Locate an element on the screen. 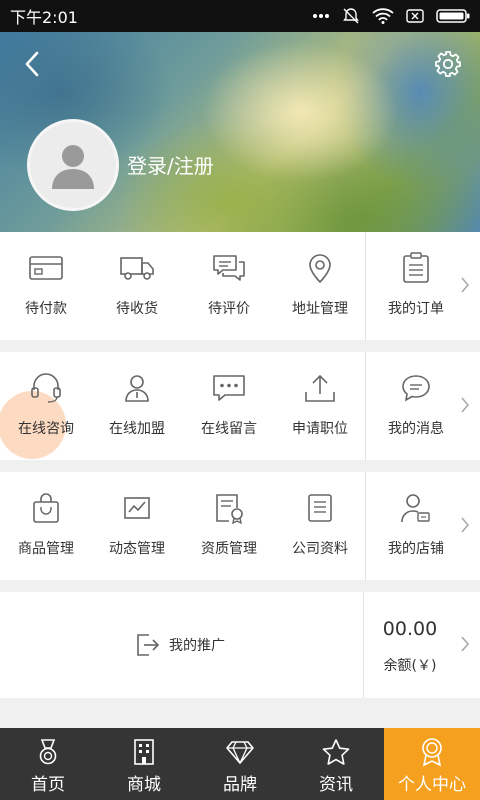  pending-payment-item: 待付款 is located at coordinates (46, 286).